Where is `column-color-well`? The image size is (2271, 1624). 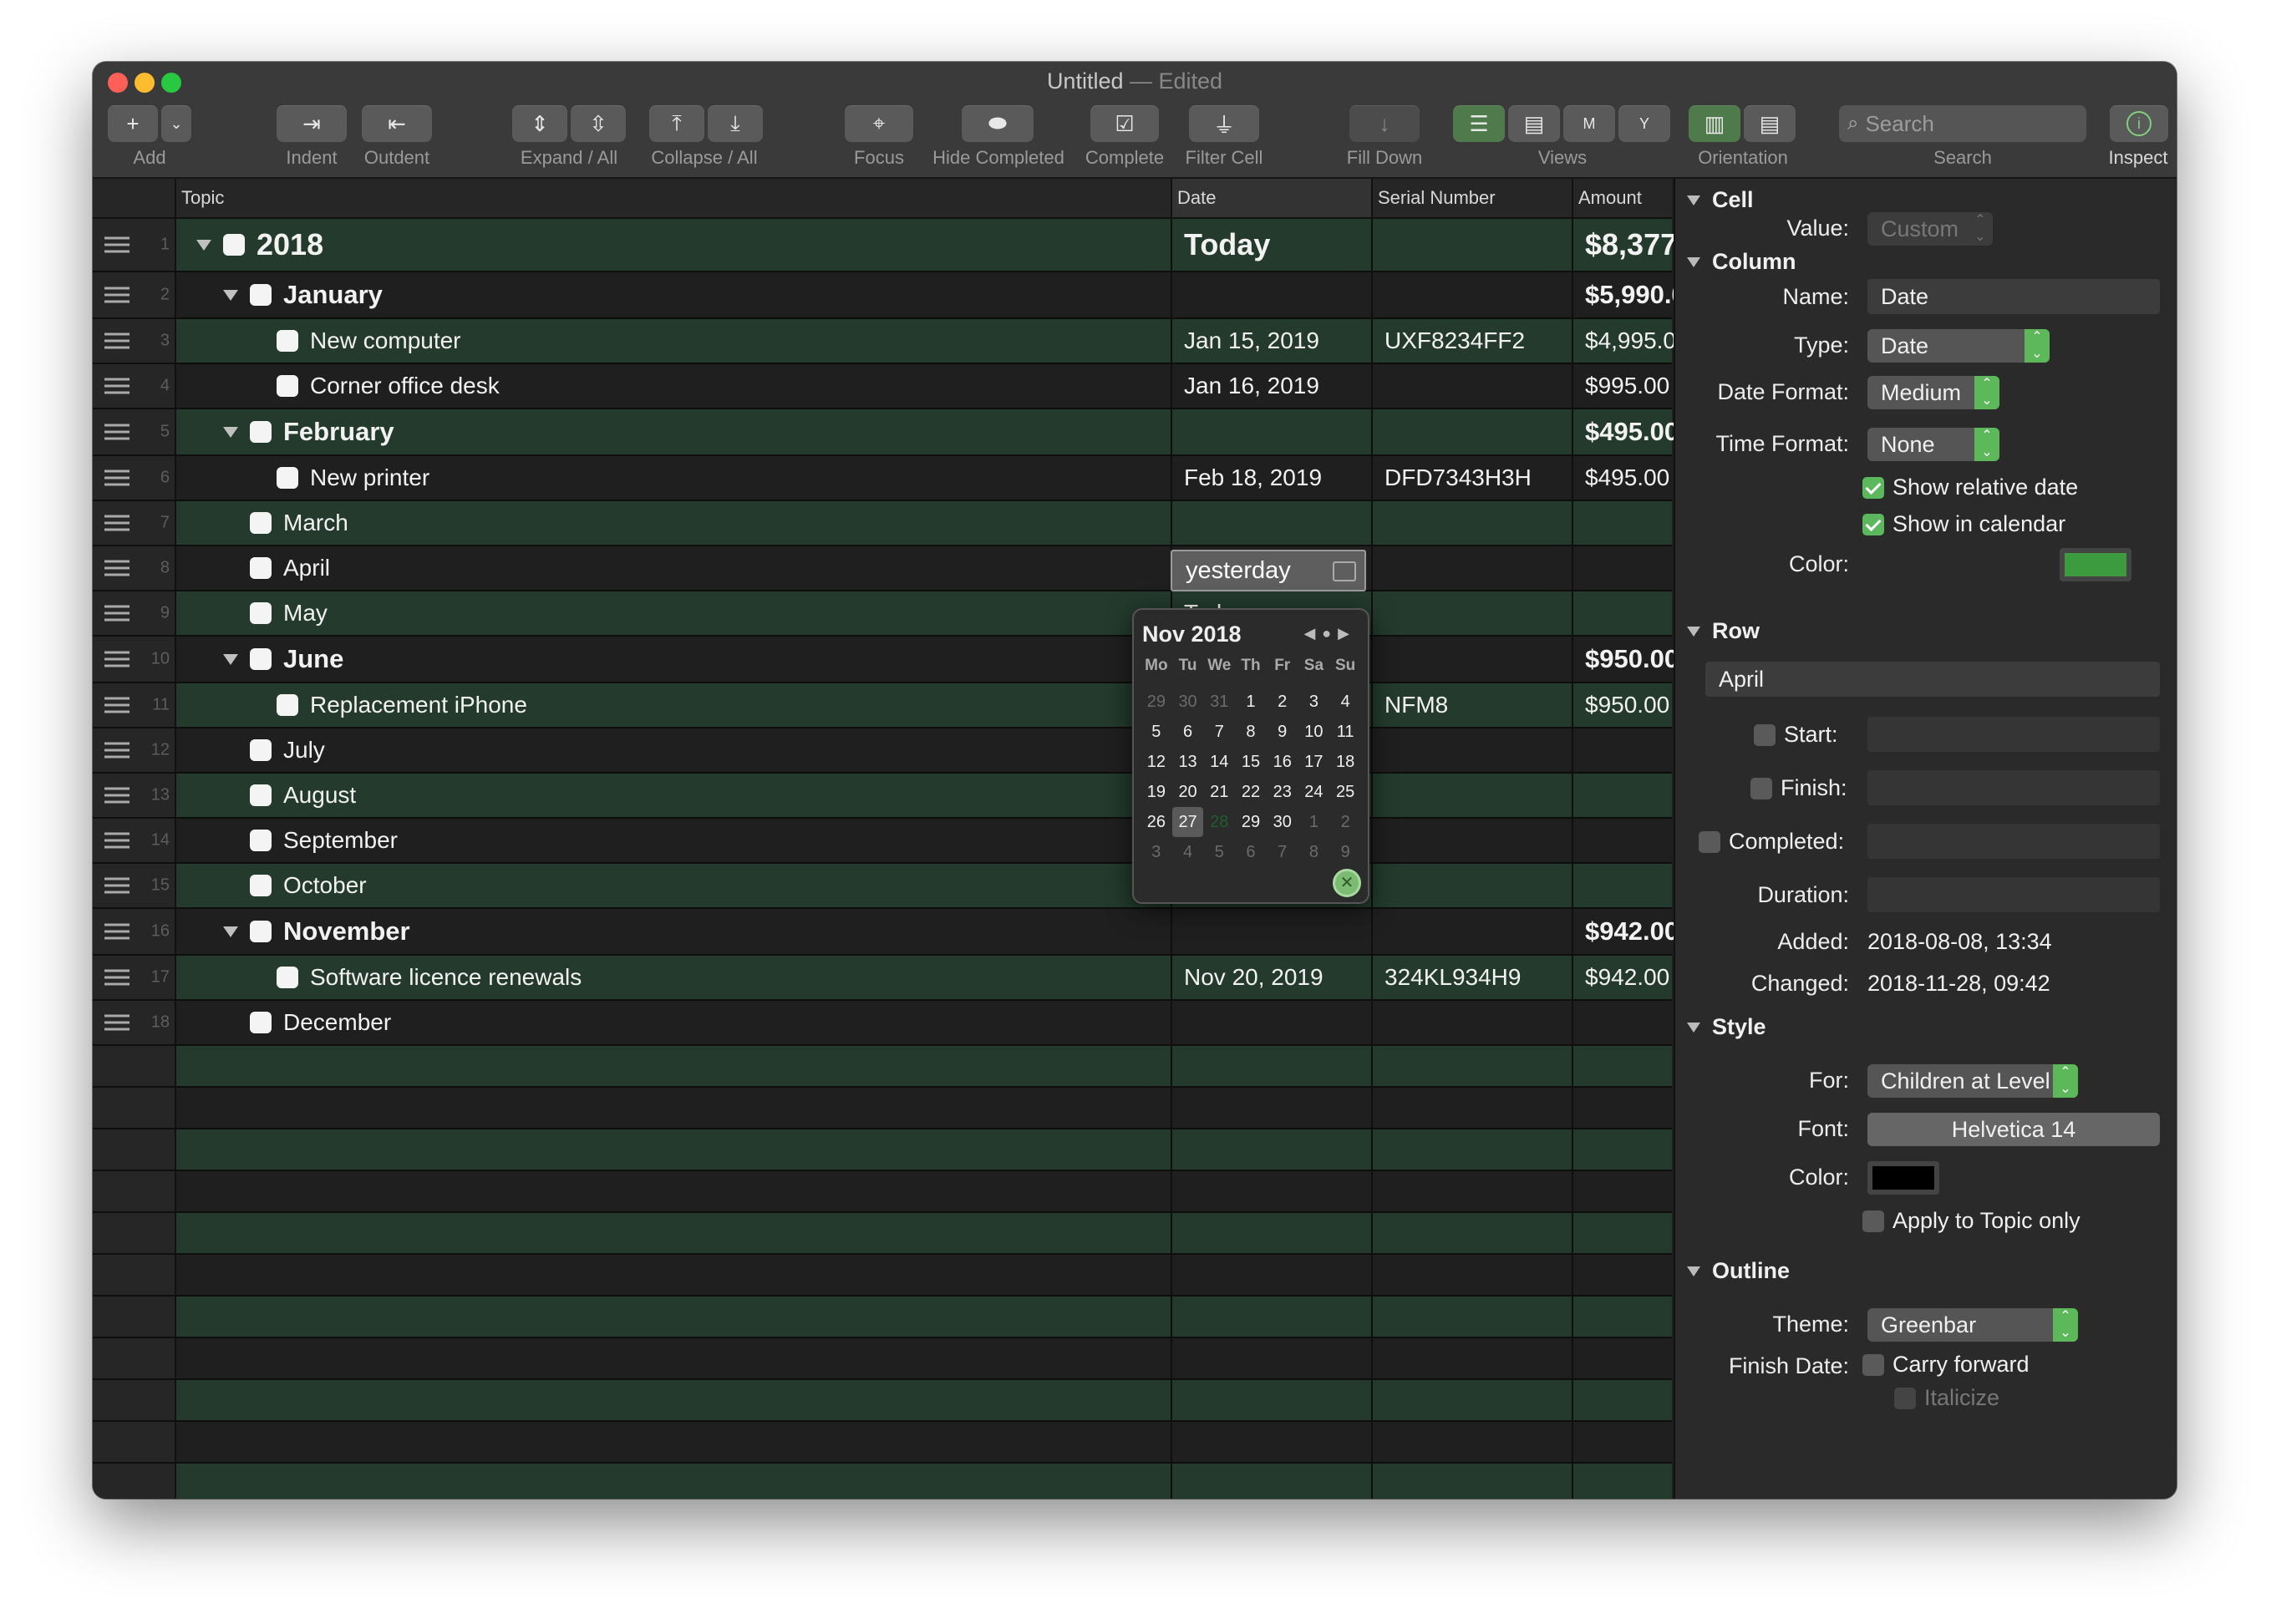
column-color-well is located at coordinates (2095, 564).